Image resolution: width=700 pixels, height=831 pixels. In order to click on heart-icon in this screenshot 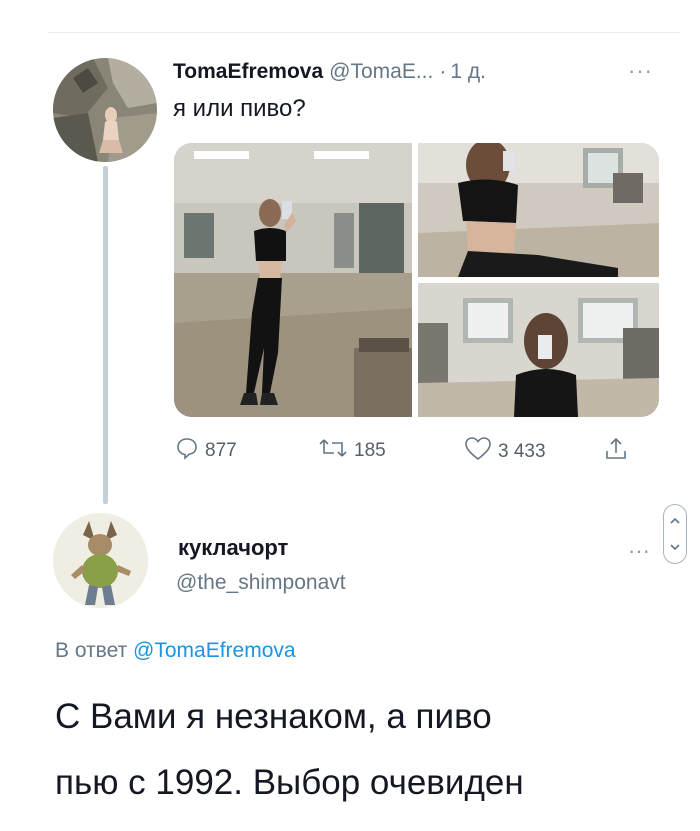, I will do `click(481, 452)`.